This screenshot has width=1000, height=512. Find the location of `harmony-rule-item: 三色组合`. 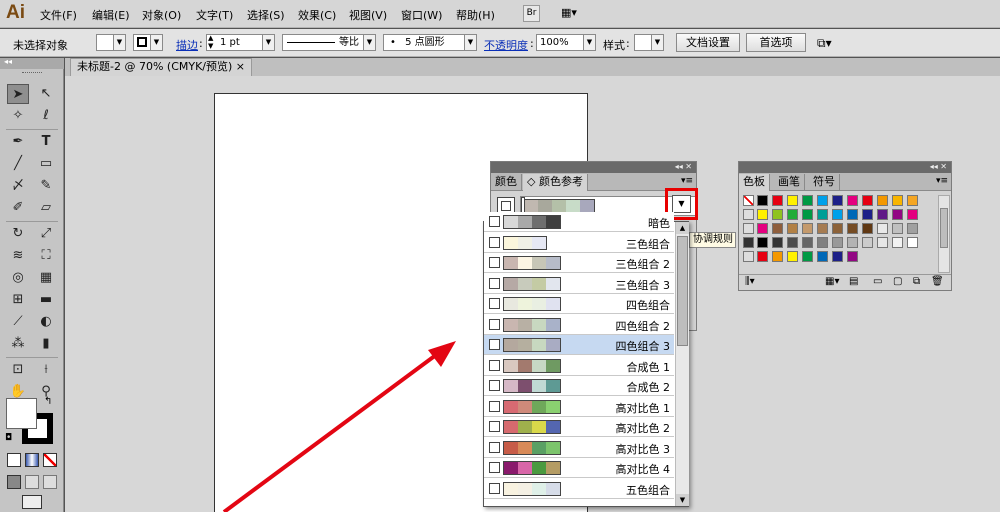

harmony-rule-item: 三色组合 is located at coordinates (579, 242).